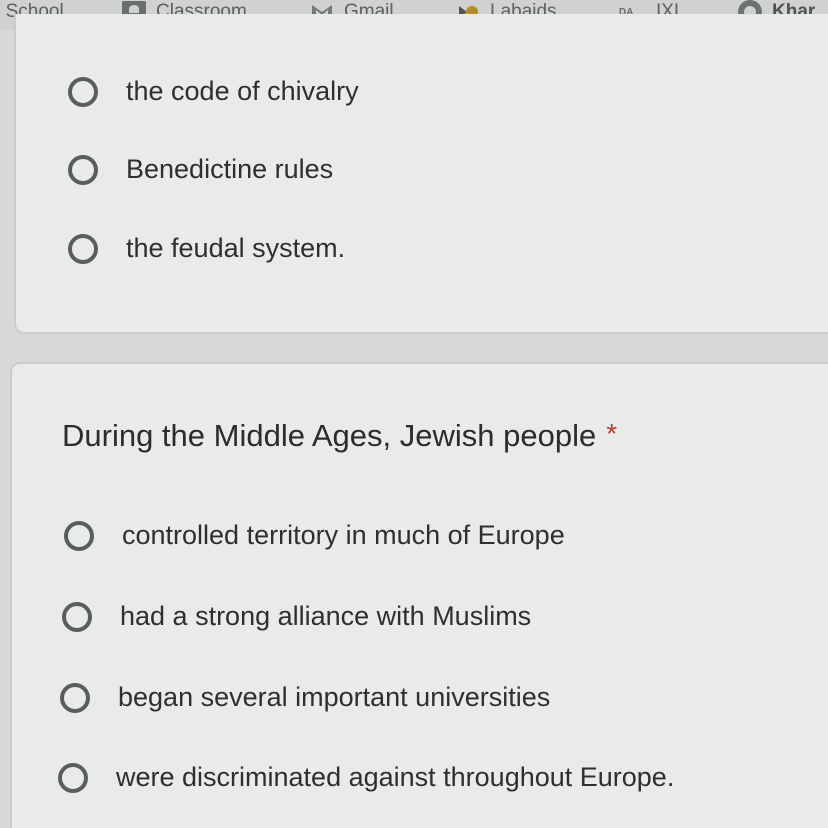 The image size is (828, 828). Describe the element at coordinates (612, 433) in the screenshot. I see `required-marker: *` at that location.